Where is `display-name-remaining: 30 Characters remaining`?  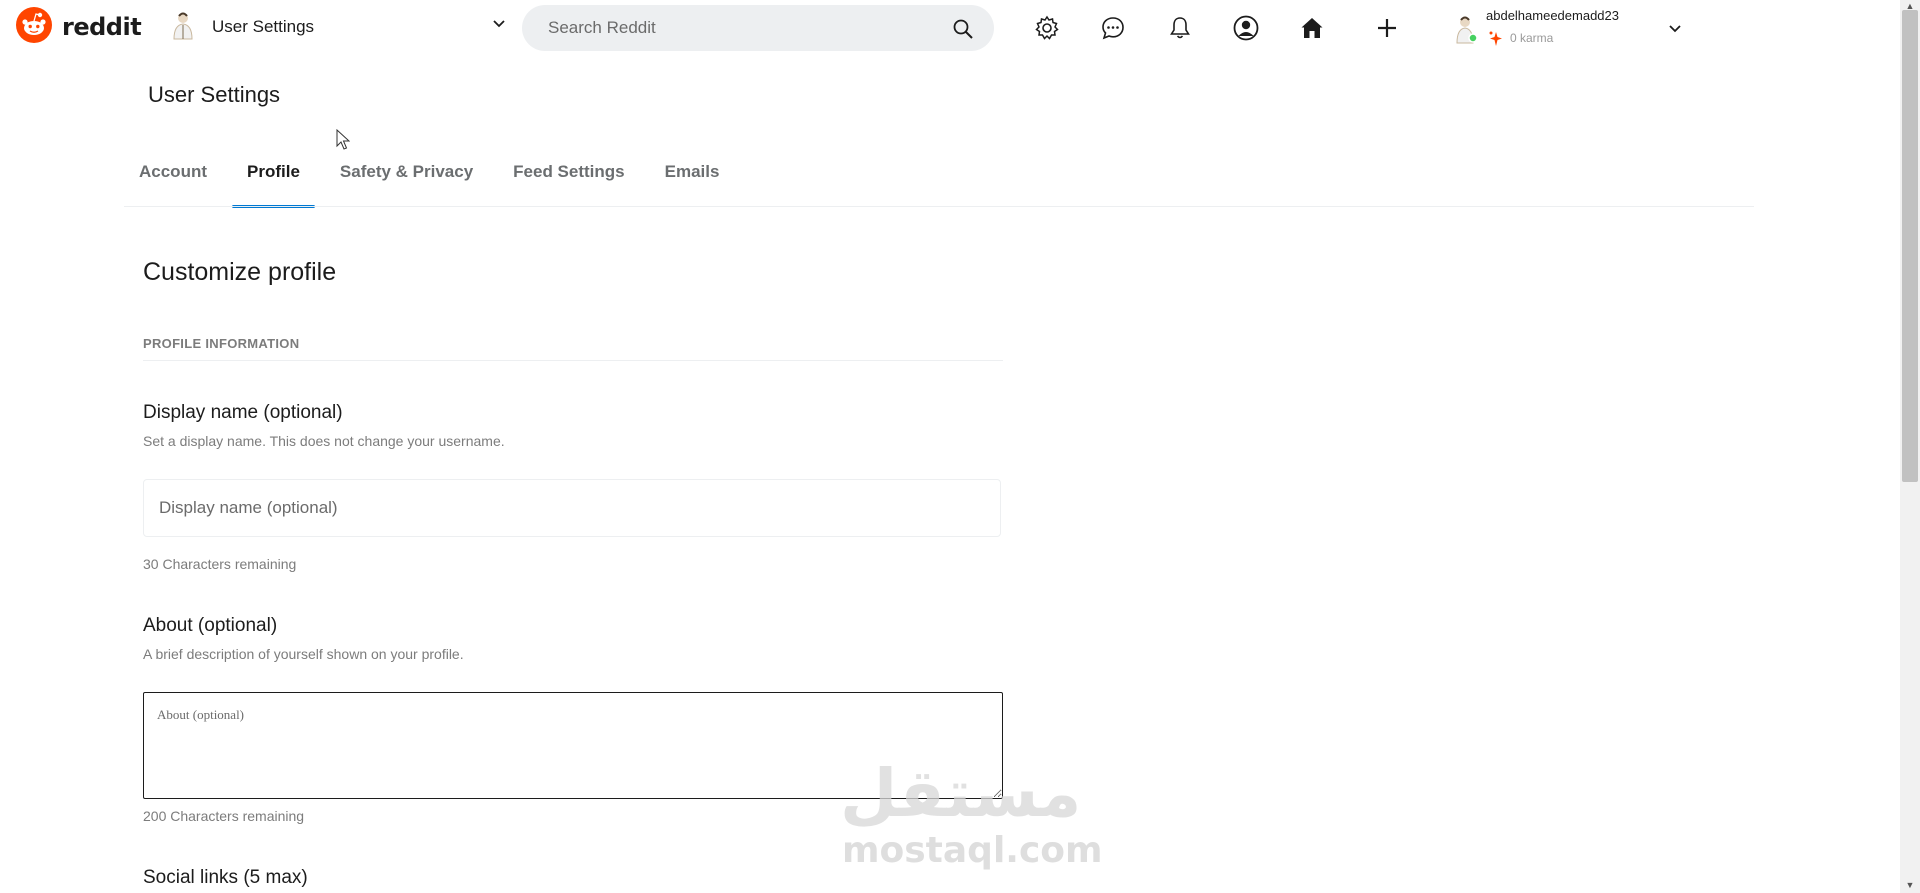 display-name-remaining: 30 Characters remaining is located at coordinates (220, 564).